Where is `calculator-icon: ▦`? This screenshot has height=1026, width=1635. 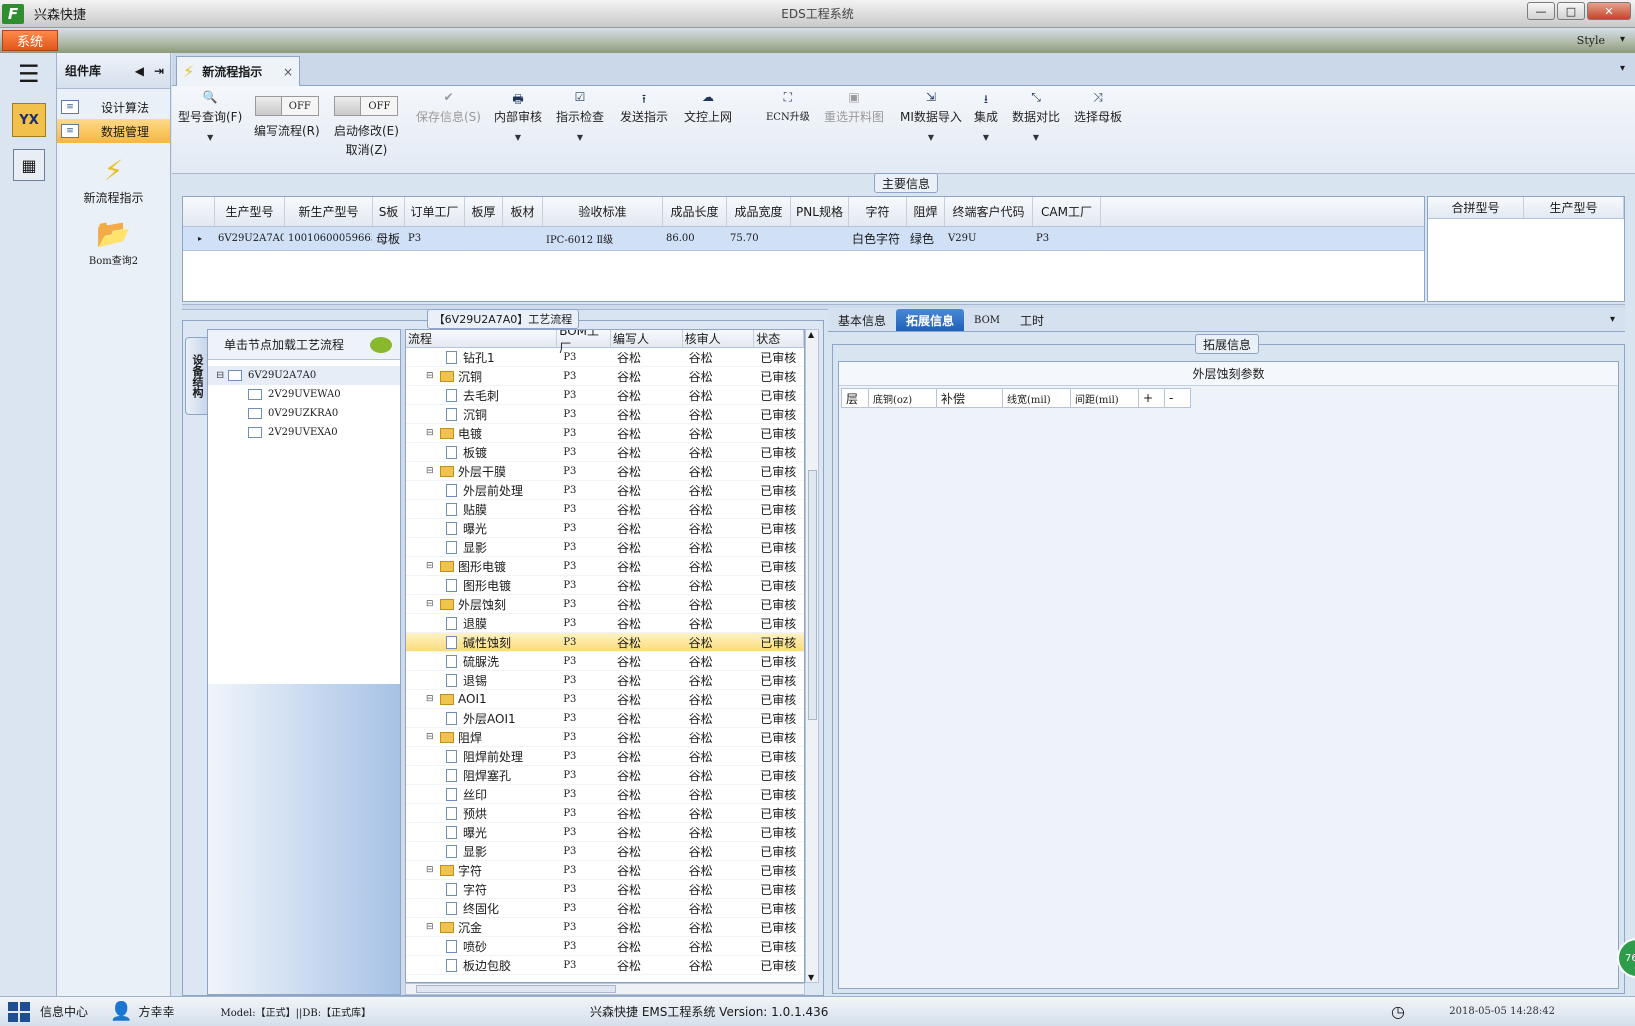
calculator-icon: ▦ is located at coordinates (29, 165).